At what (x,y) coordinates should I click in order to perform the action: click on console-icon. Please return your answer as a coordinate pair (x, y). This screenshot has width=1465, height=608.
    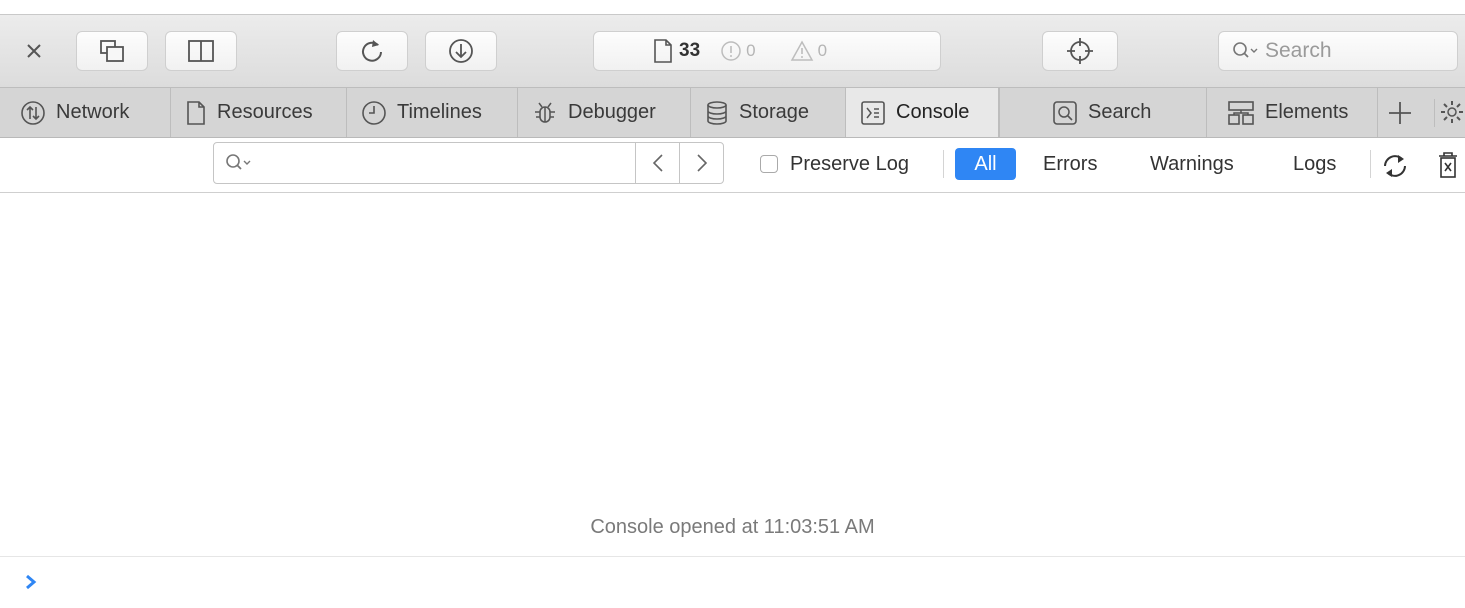
    Looking at the image, I should click on (873, 112).